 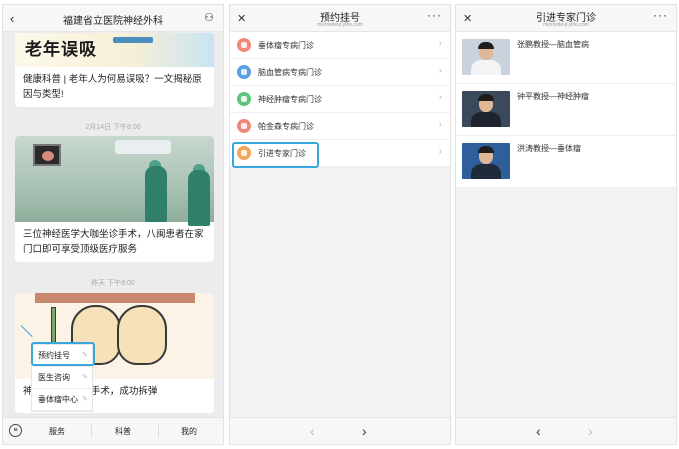 What do you see at coordinates (58, 399) in the screenshot?
I see `menu-item-label: 垂体瘤中心` at bounding box center [58, 399].